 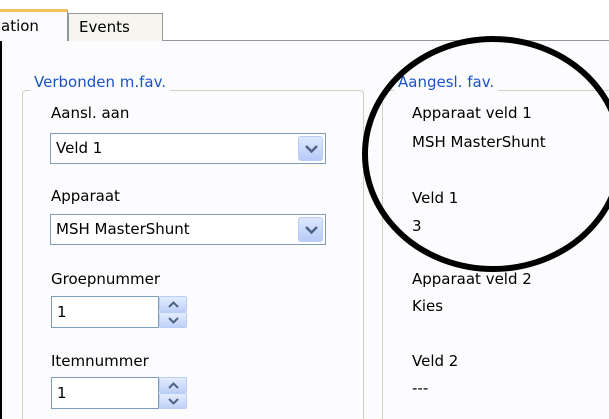 I want to click on tab-information-label: ation, so click(x=20, y=26).